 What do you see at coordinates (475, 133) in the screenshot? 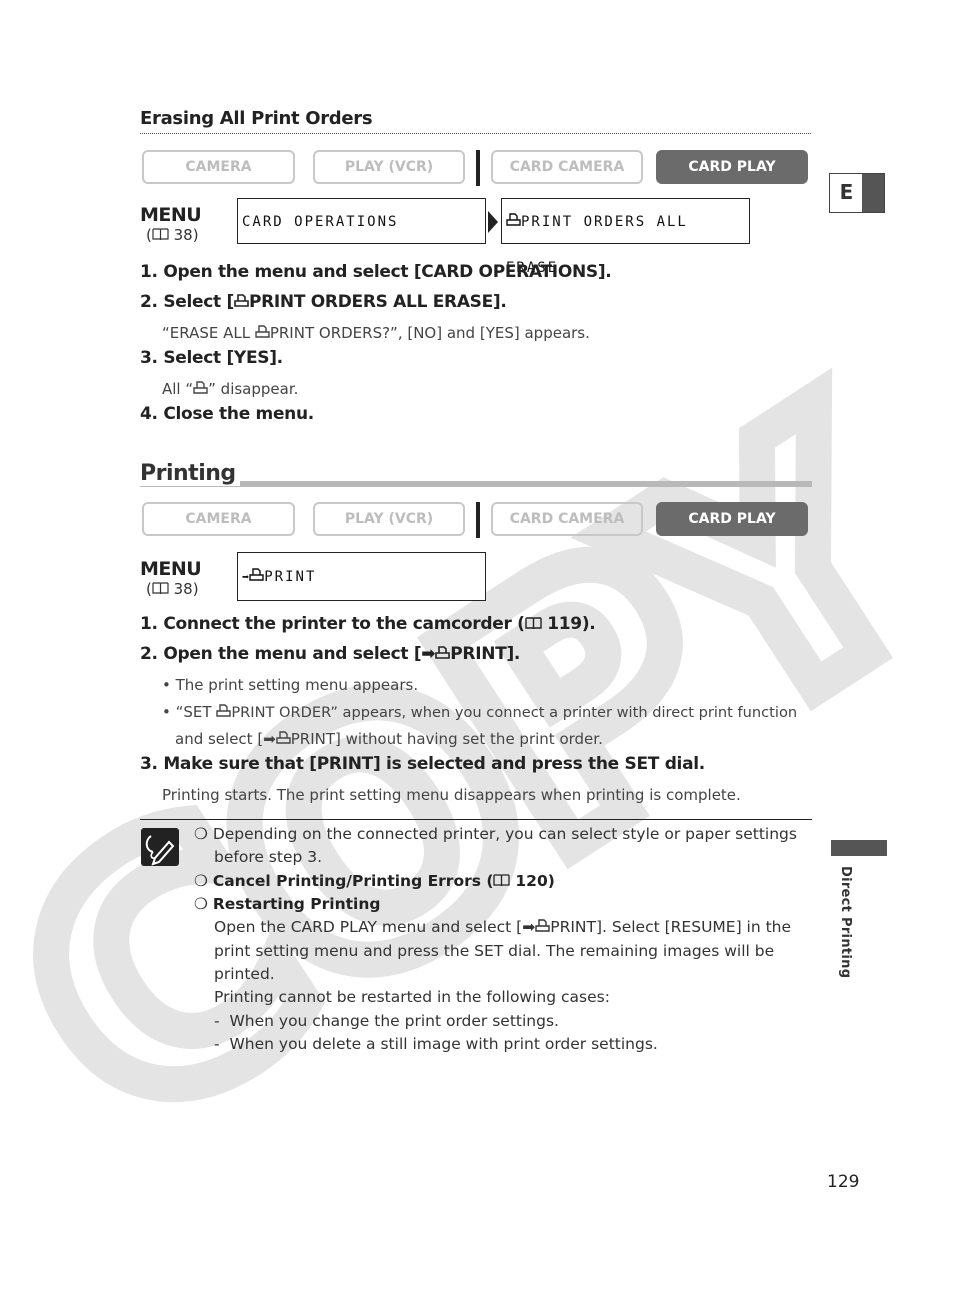
I see `dotted-divider` at bounding box center [475, 133].